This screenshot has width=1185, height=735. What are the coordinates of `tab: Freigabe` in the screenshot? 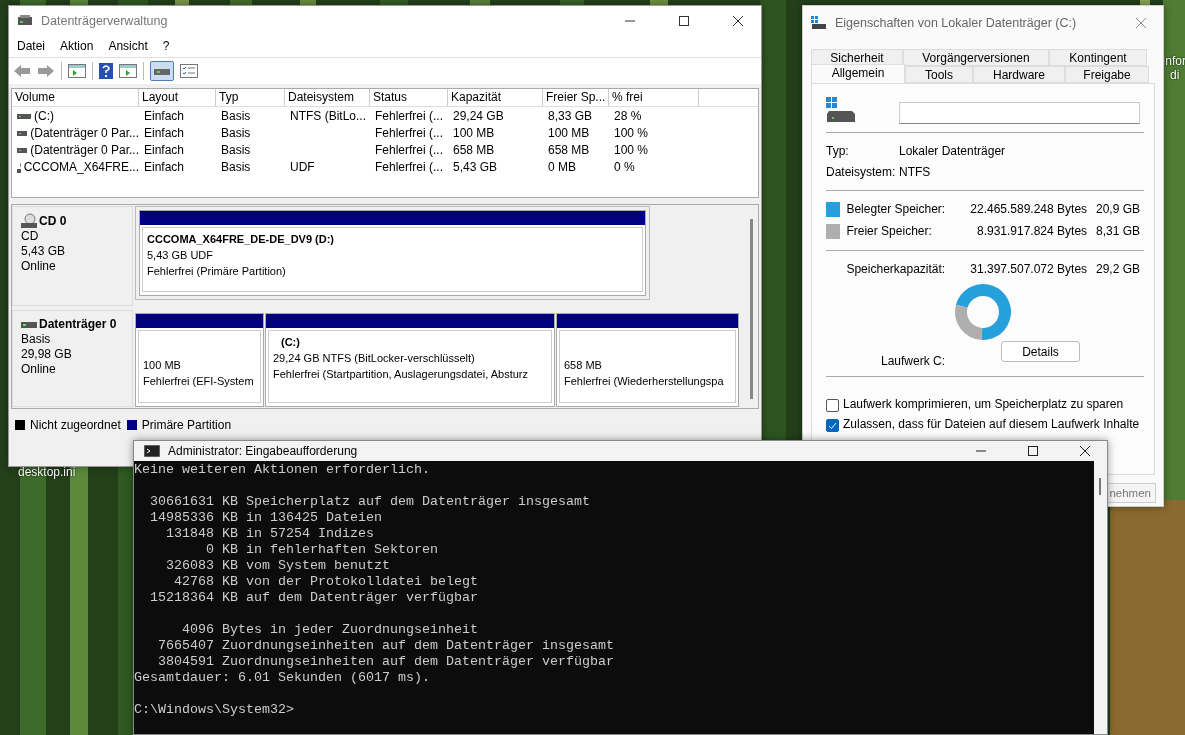 It's located at (1107, 74).